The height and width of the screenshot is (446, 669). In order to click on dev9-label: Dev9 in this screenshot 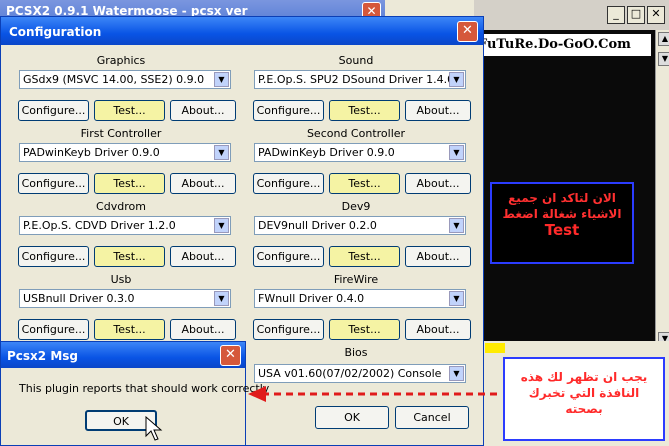, I will do `click(356, 206)`.